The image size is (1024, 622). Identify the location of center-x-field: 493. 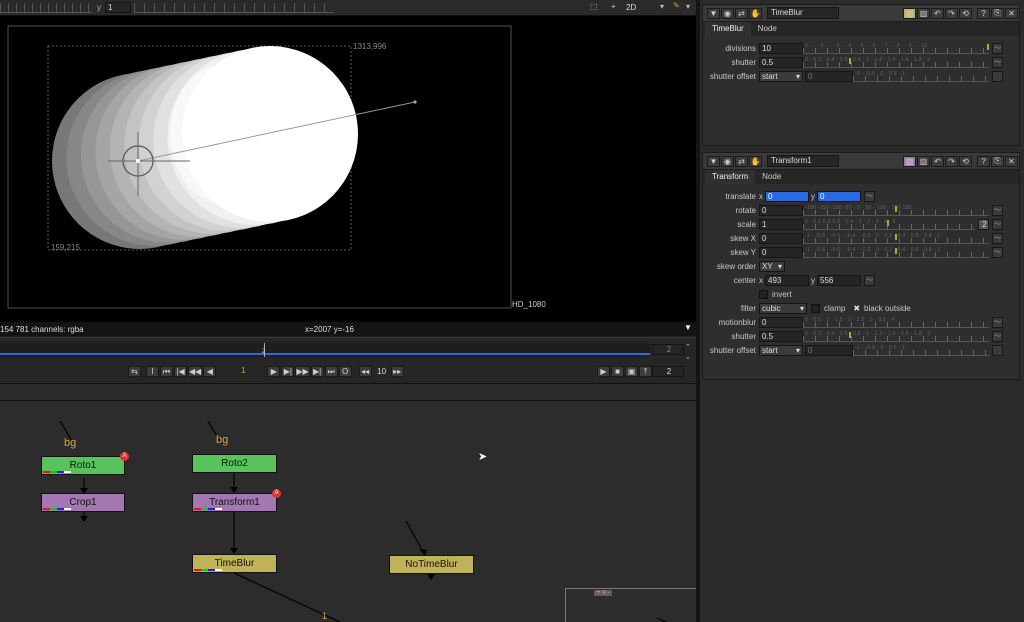
(787, 280).